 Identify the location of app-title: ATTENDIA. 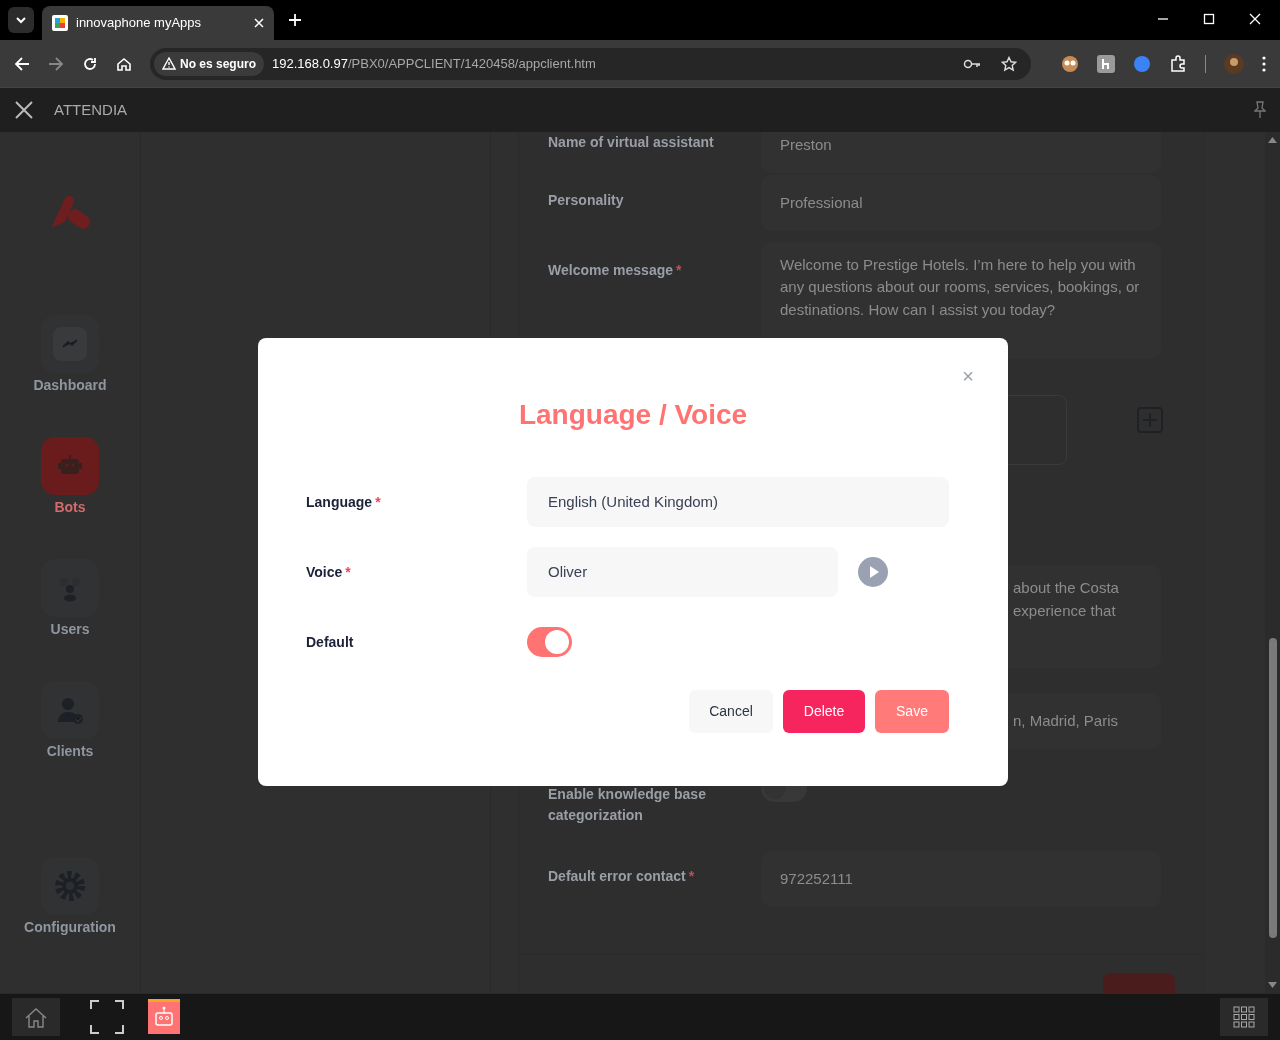
(91, 109).